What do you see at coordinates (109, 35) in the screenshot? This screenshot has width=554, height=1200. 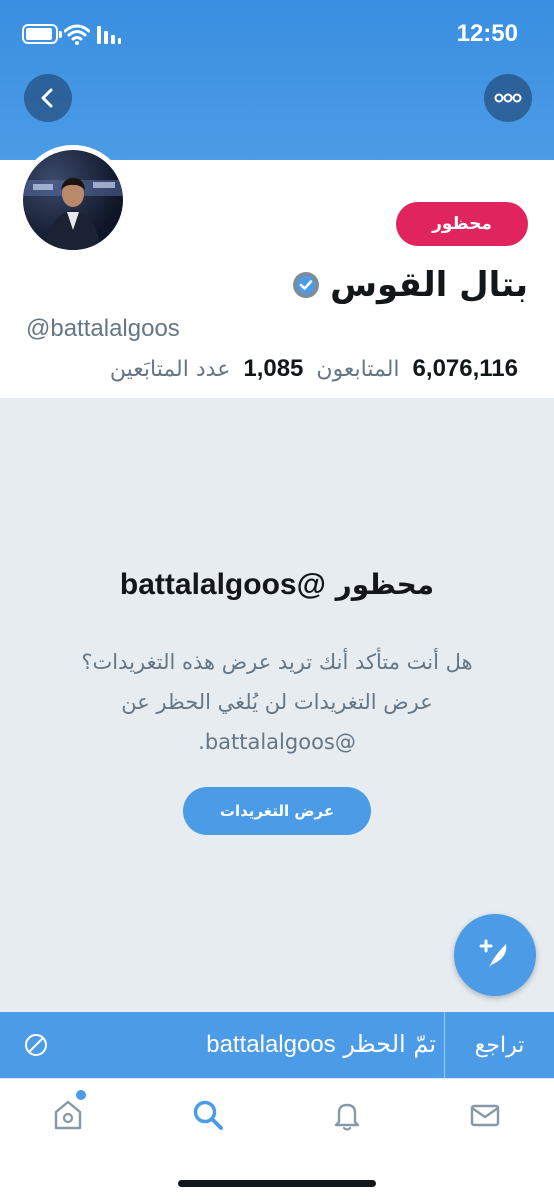 I see `signal-icon` at bounding box center [109, 35].